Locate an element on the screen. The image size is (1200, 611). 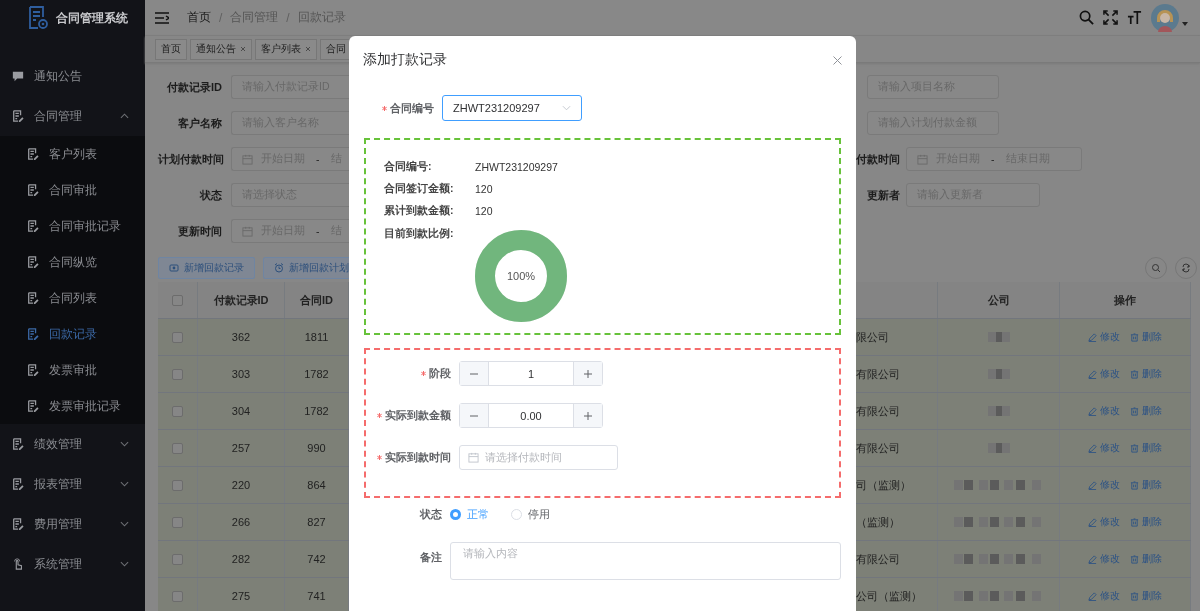
field-label: 阶段 is located at coordinates (408, 373).